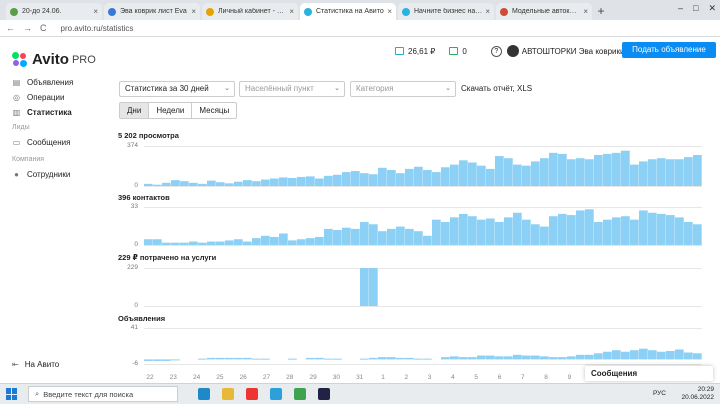 The width and height of the screenshot is (720, 404). Describe the element at coordinates (446, 11) in the screenshot. I see `browser-tab: Начните бизнес на Ав ×` at that location.